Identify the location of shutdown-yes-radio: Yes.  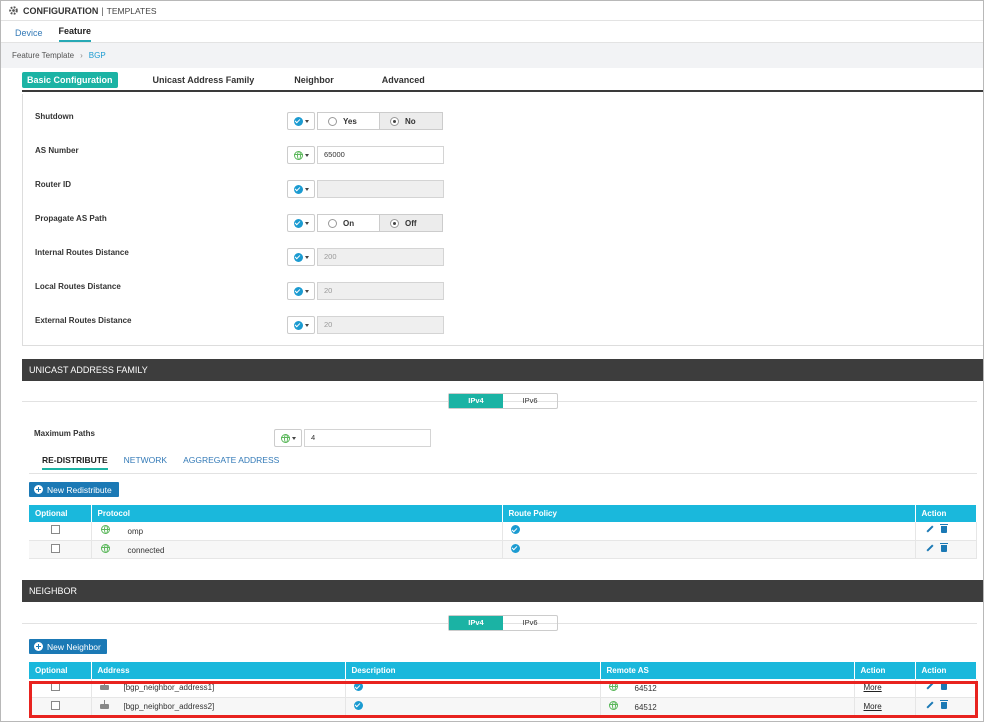
(348, 121).